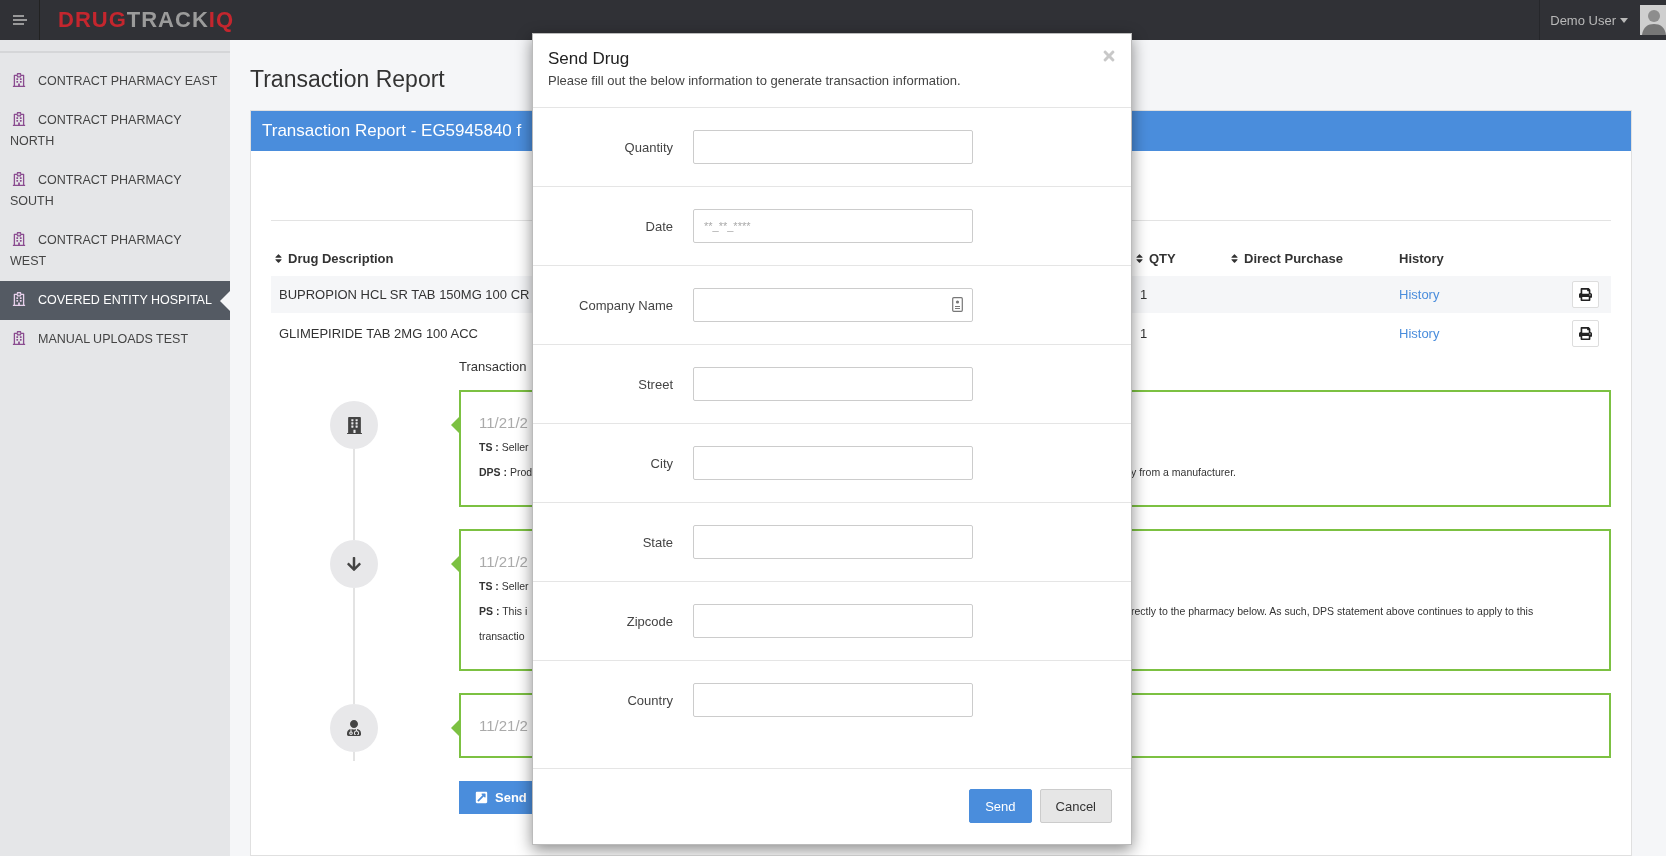 The height and width of the screenshot is (856, 1666). Describe the element at coordinates (115, 81) in the screenshot. I see `sidebar-item: CONTRACT PHARMACY EAST` at that location.